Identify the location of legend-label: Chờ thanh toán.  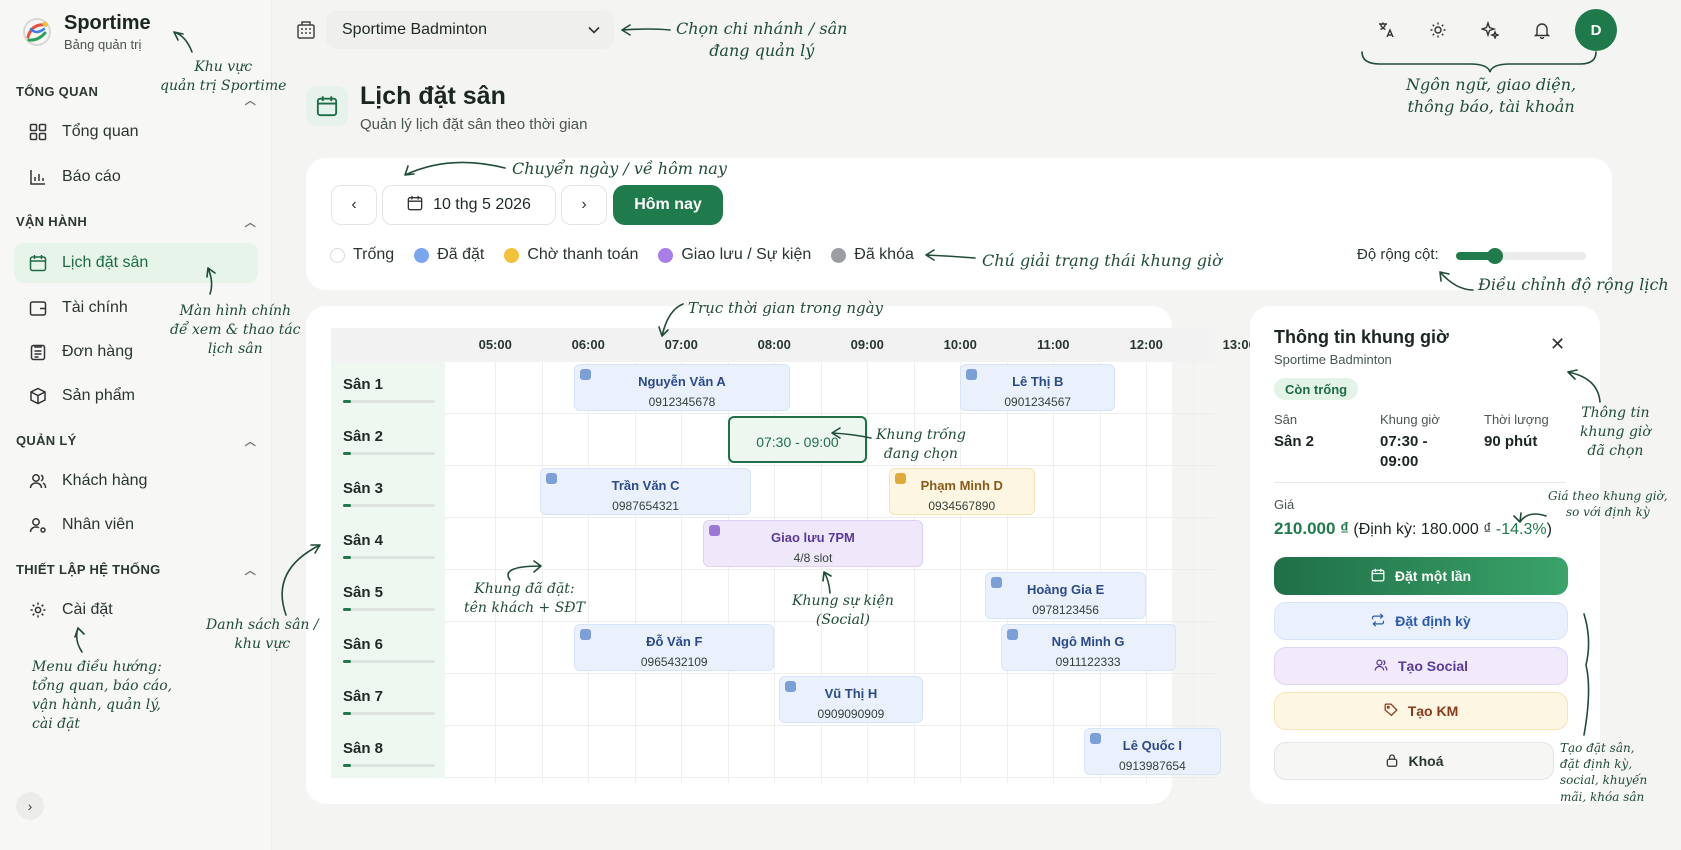
(583, 254).